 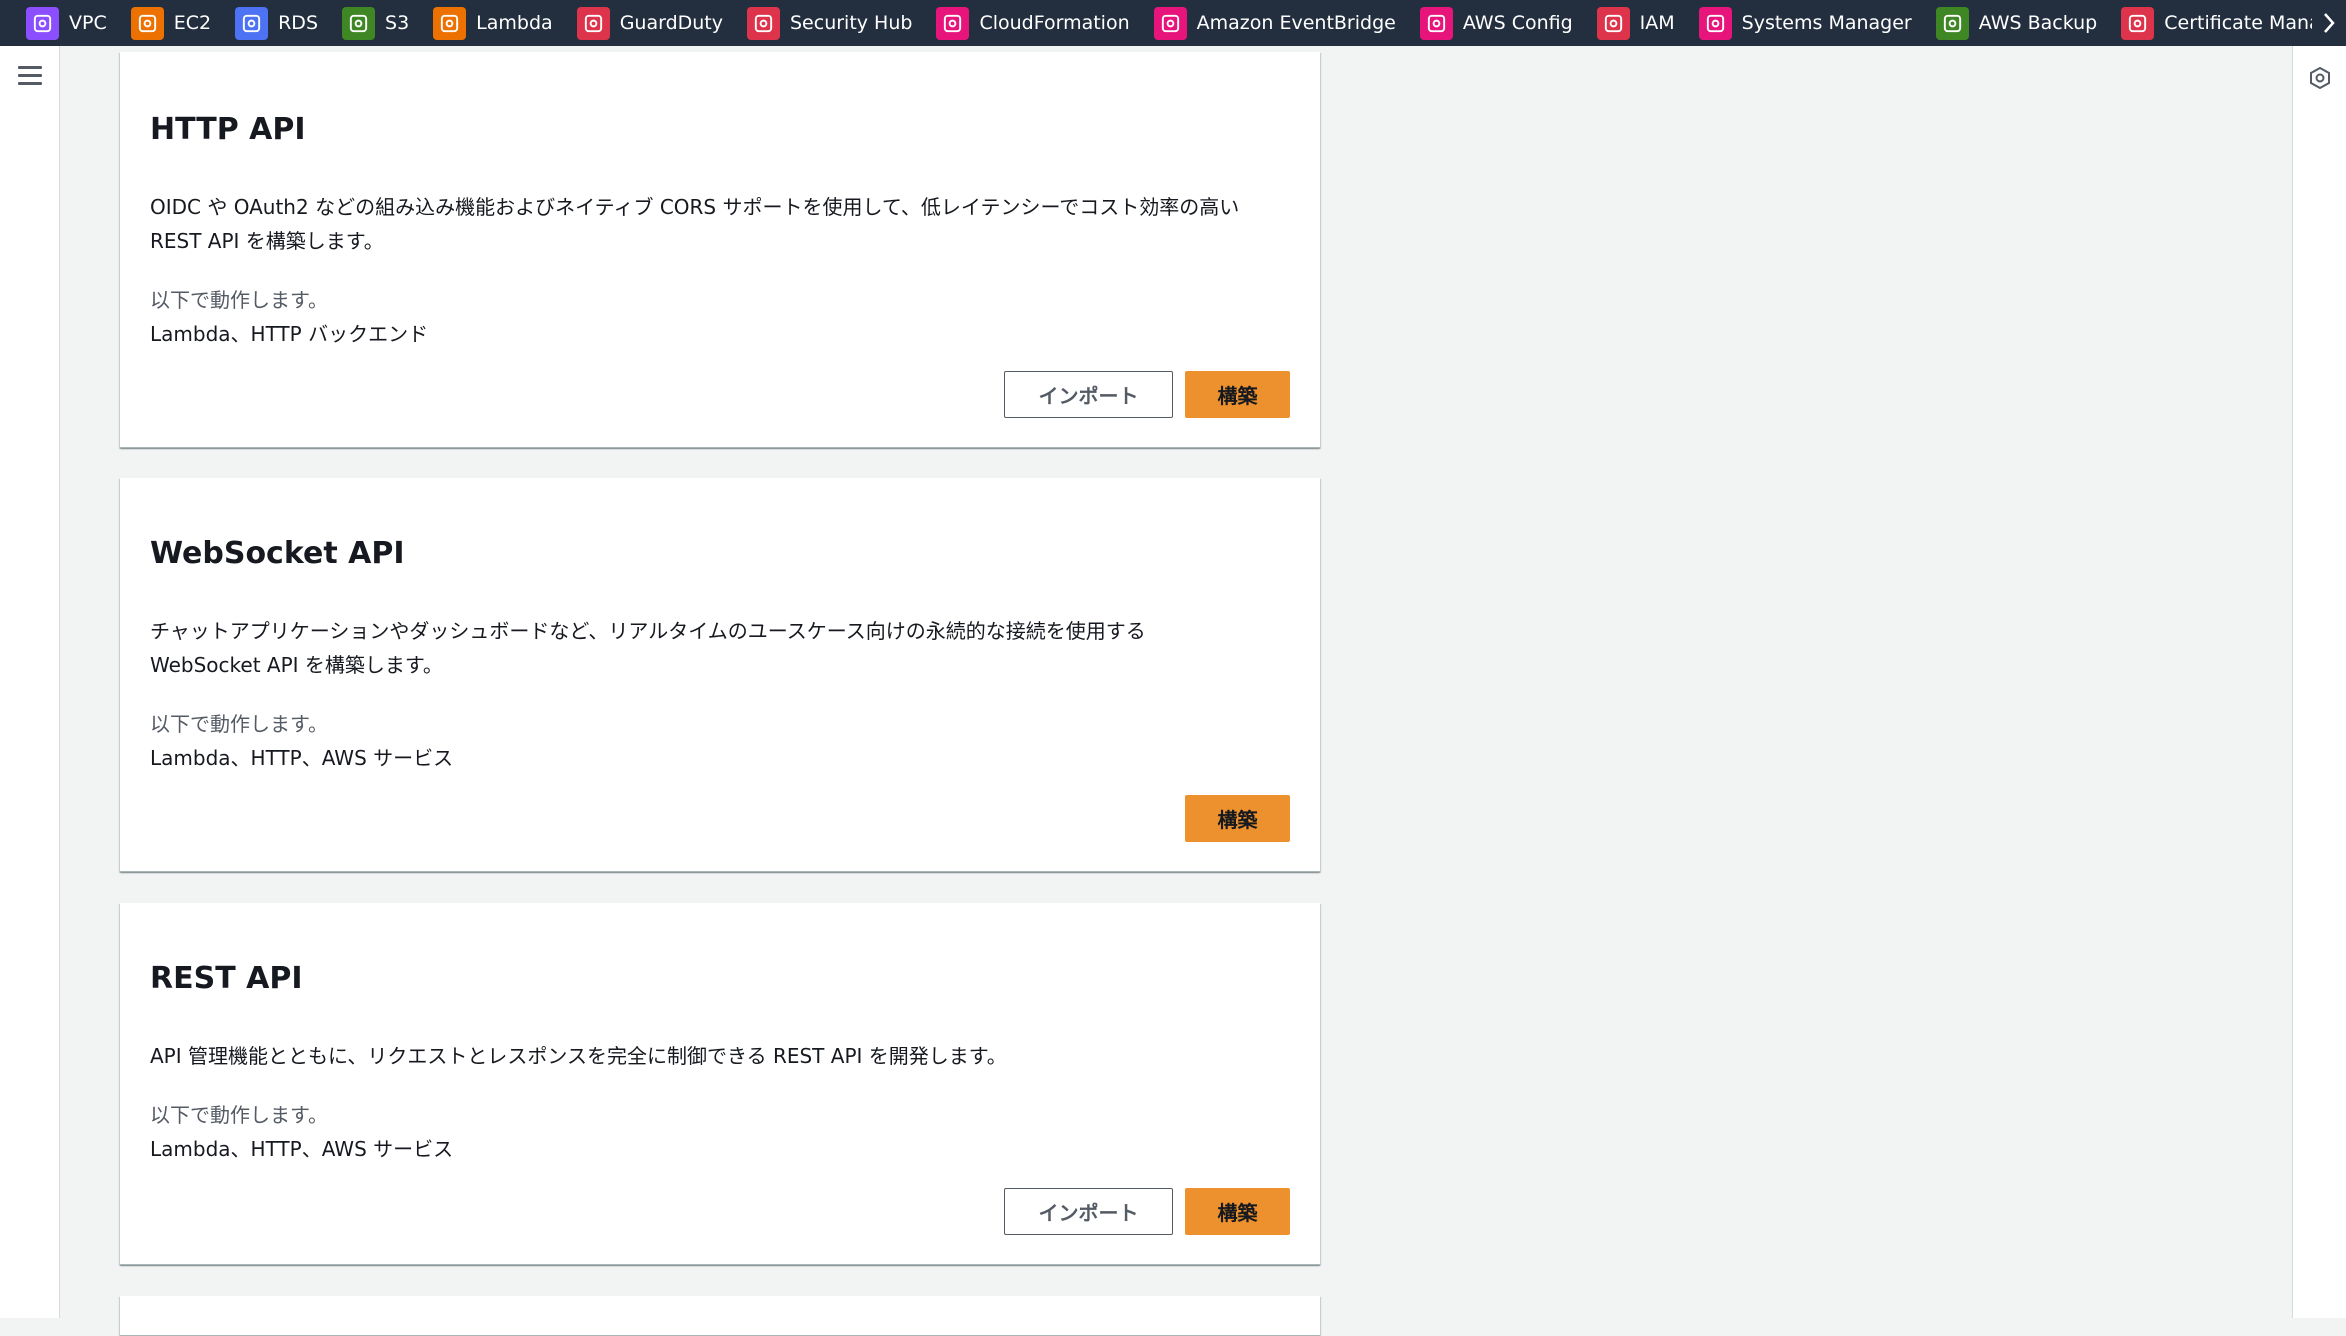 I want to click on favorite-label: AWS Config, so click(x=1517, y=23).